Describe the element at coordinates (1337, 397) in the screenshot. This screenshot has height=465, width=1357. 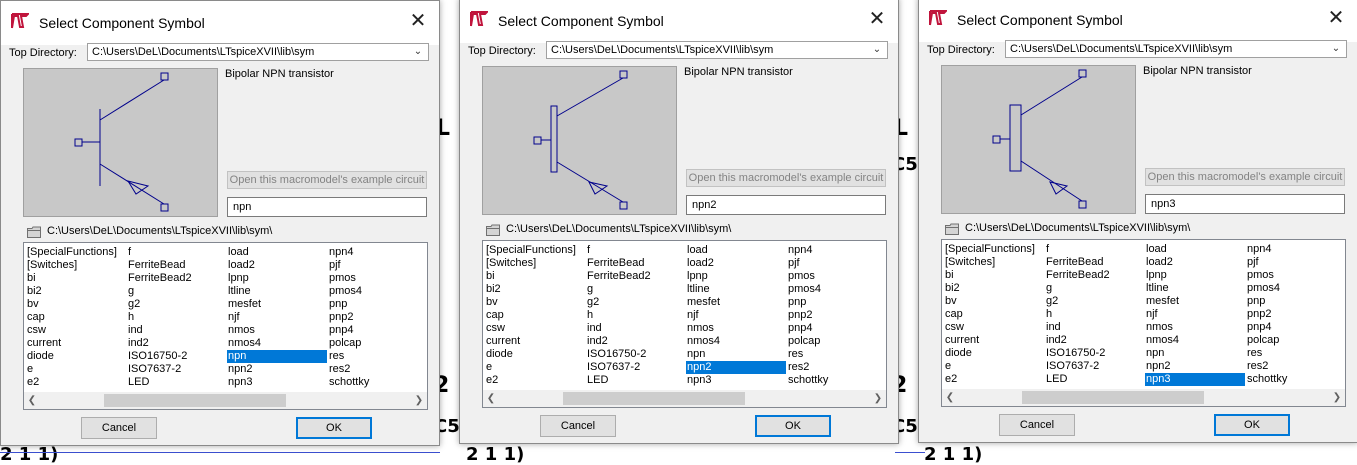
I see `scroll-right-icon: ❯` at that location.